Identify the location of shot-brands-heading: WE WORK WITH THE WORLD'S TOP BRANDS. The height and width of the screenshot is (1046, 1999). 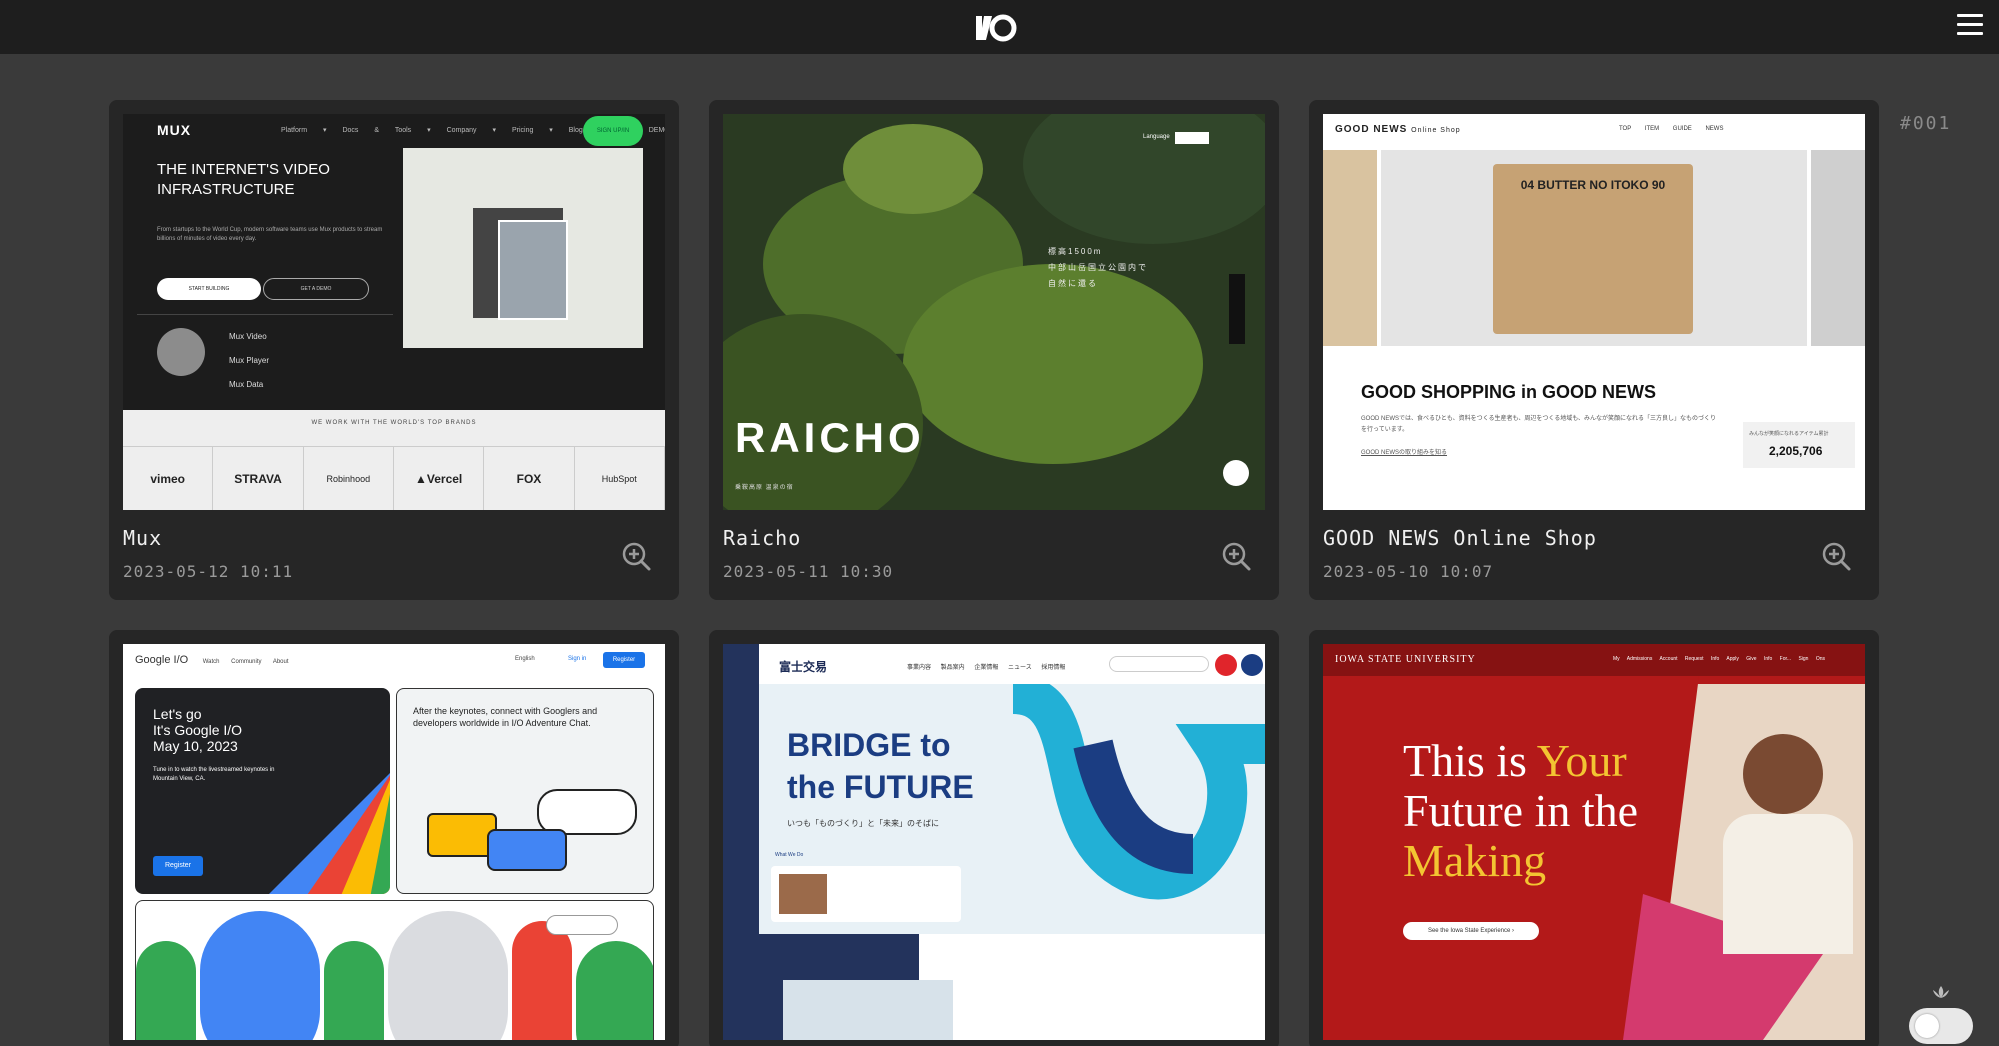
(394, 423).